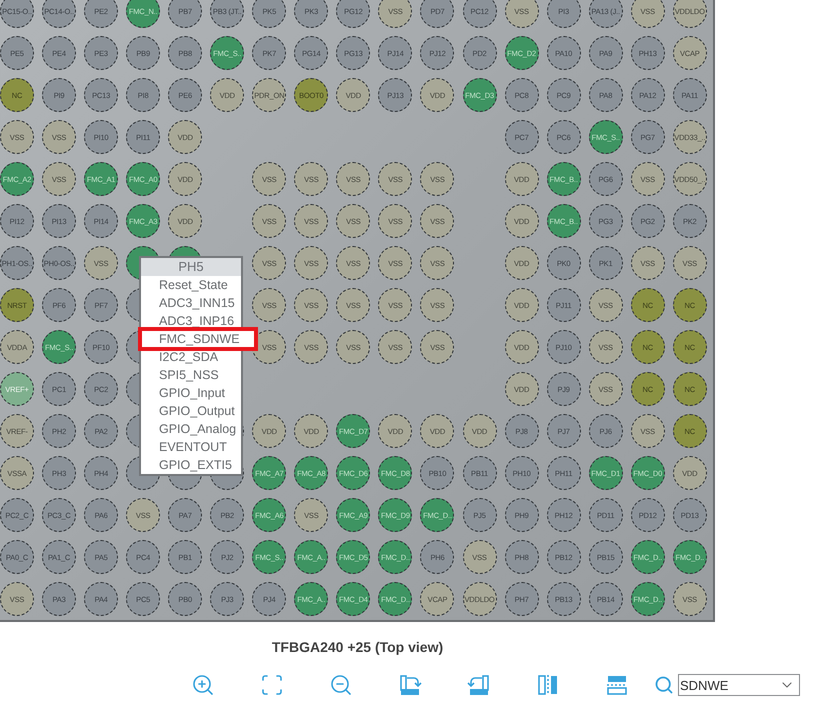  Describe the element at coordinates (357, 647) in the screenshot. I see `package-title: TFBGA240 +25 (Top view)` at that location.